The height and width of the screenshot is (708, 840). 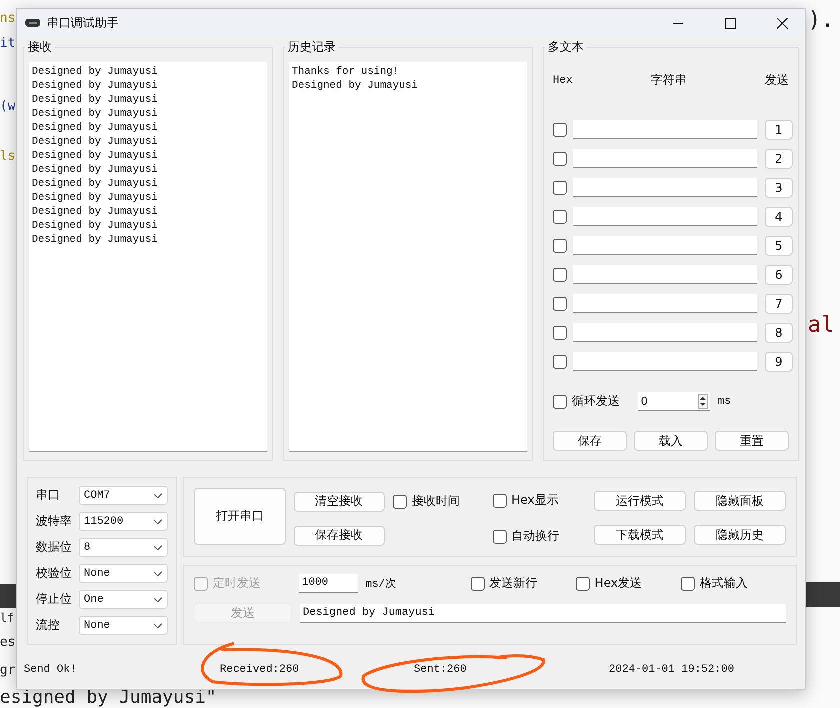 I want to click on code-text: it, so click(x=8, y=43).